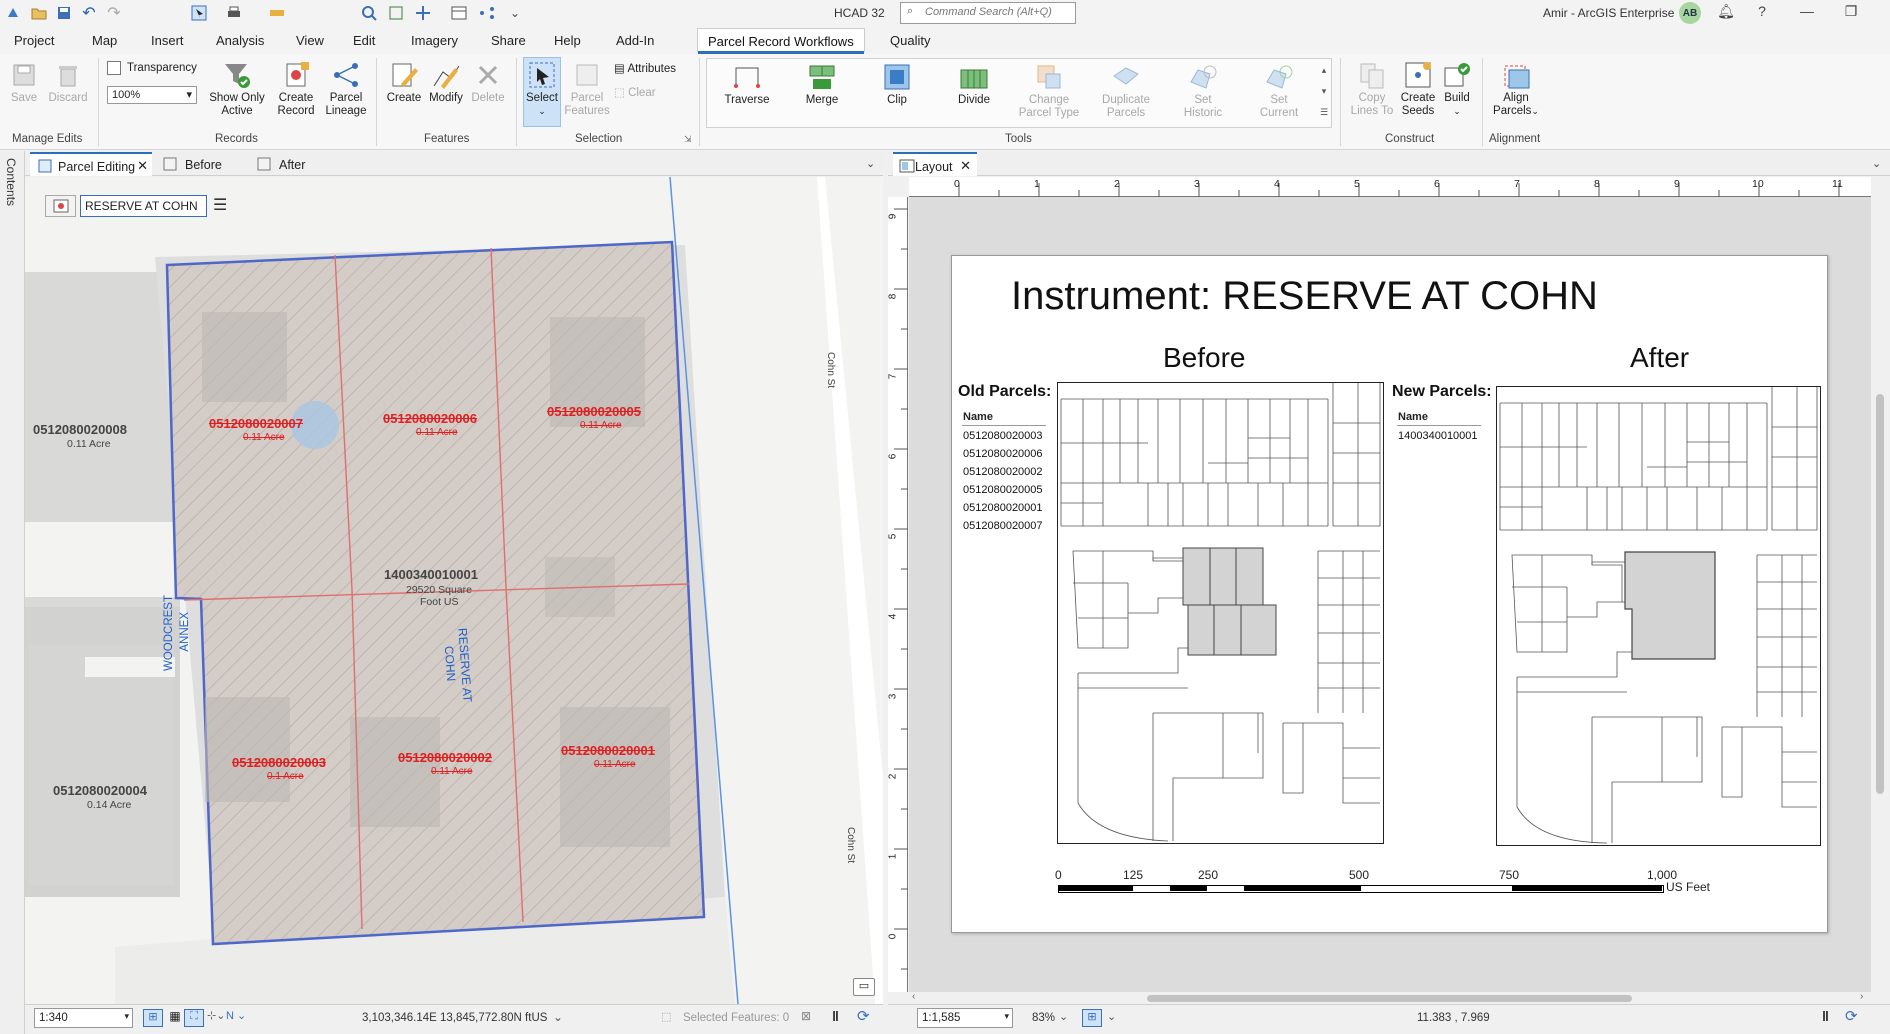 The image size is (1890, 1034). Describe the element at coordinates (24, 82) in the screenshot. I see `save-edits-button: Save` at that location.